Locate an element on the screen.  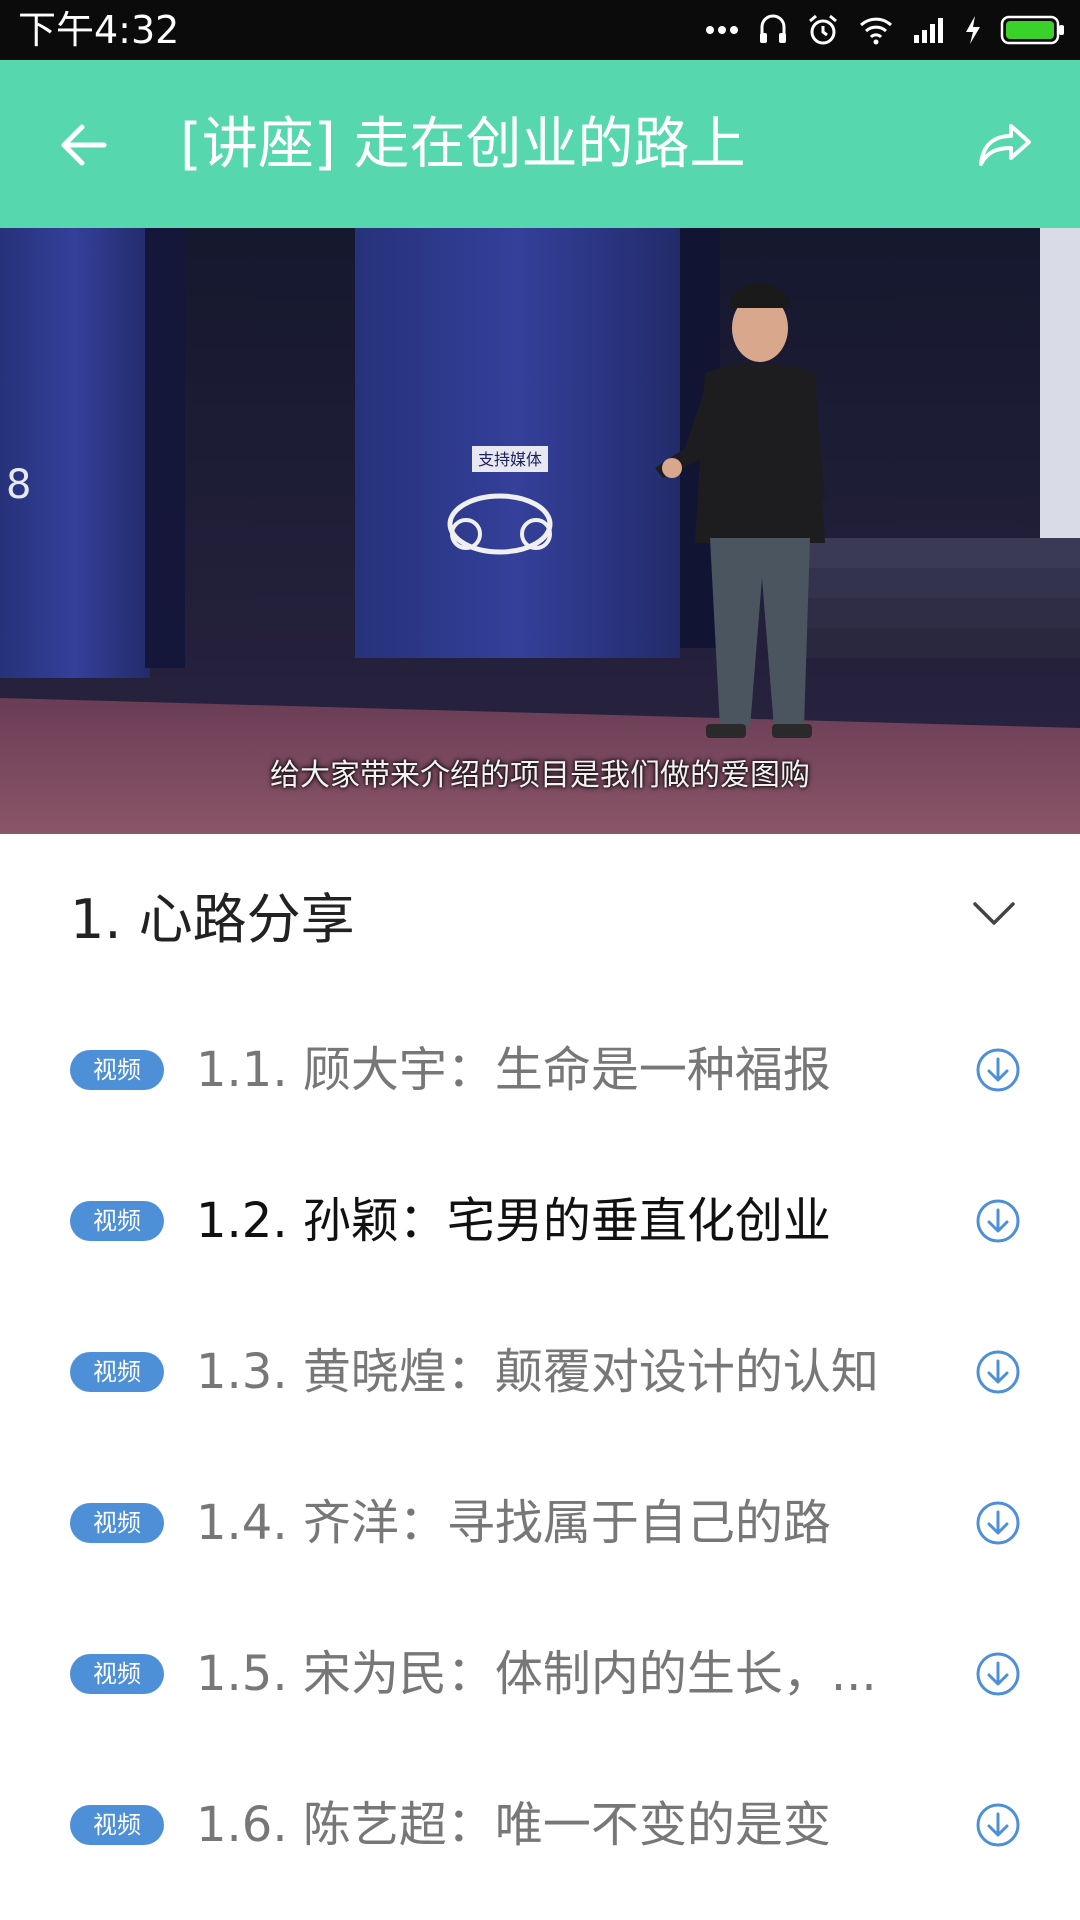
status-icons is located at coordinates (885, 30).